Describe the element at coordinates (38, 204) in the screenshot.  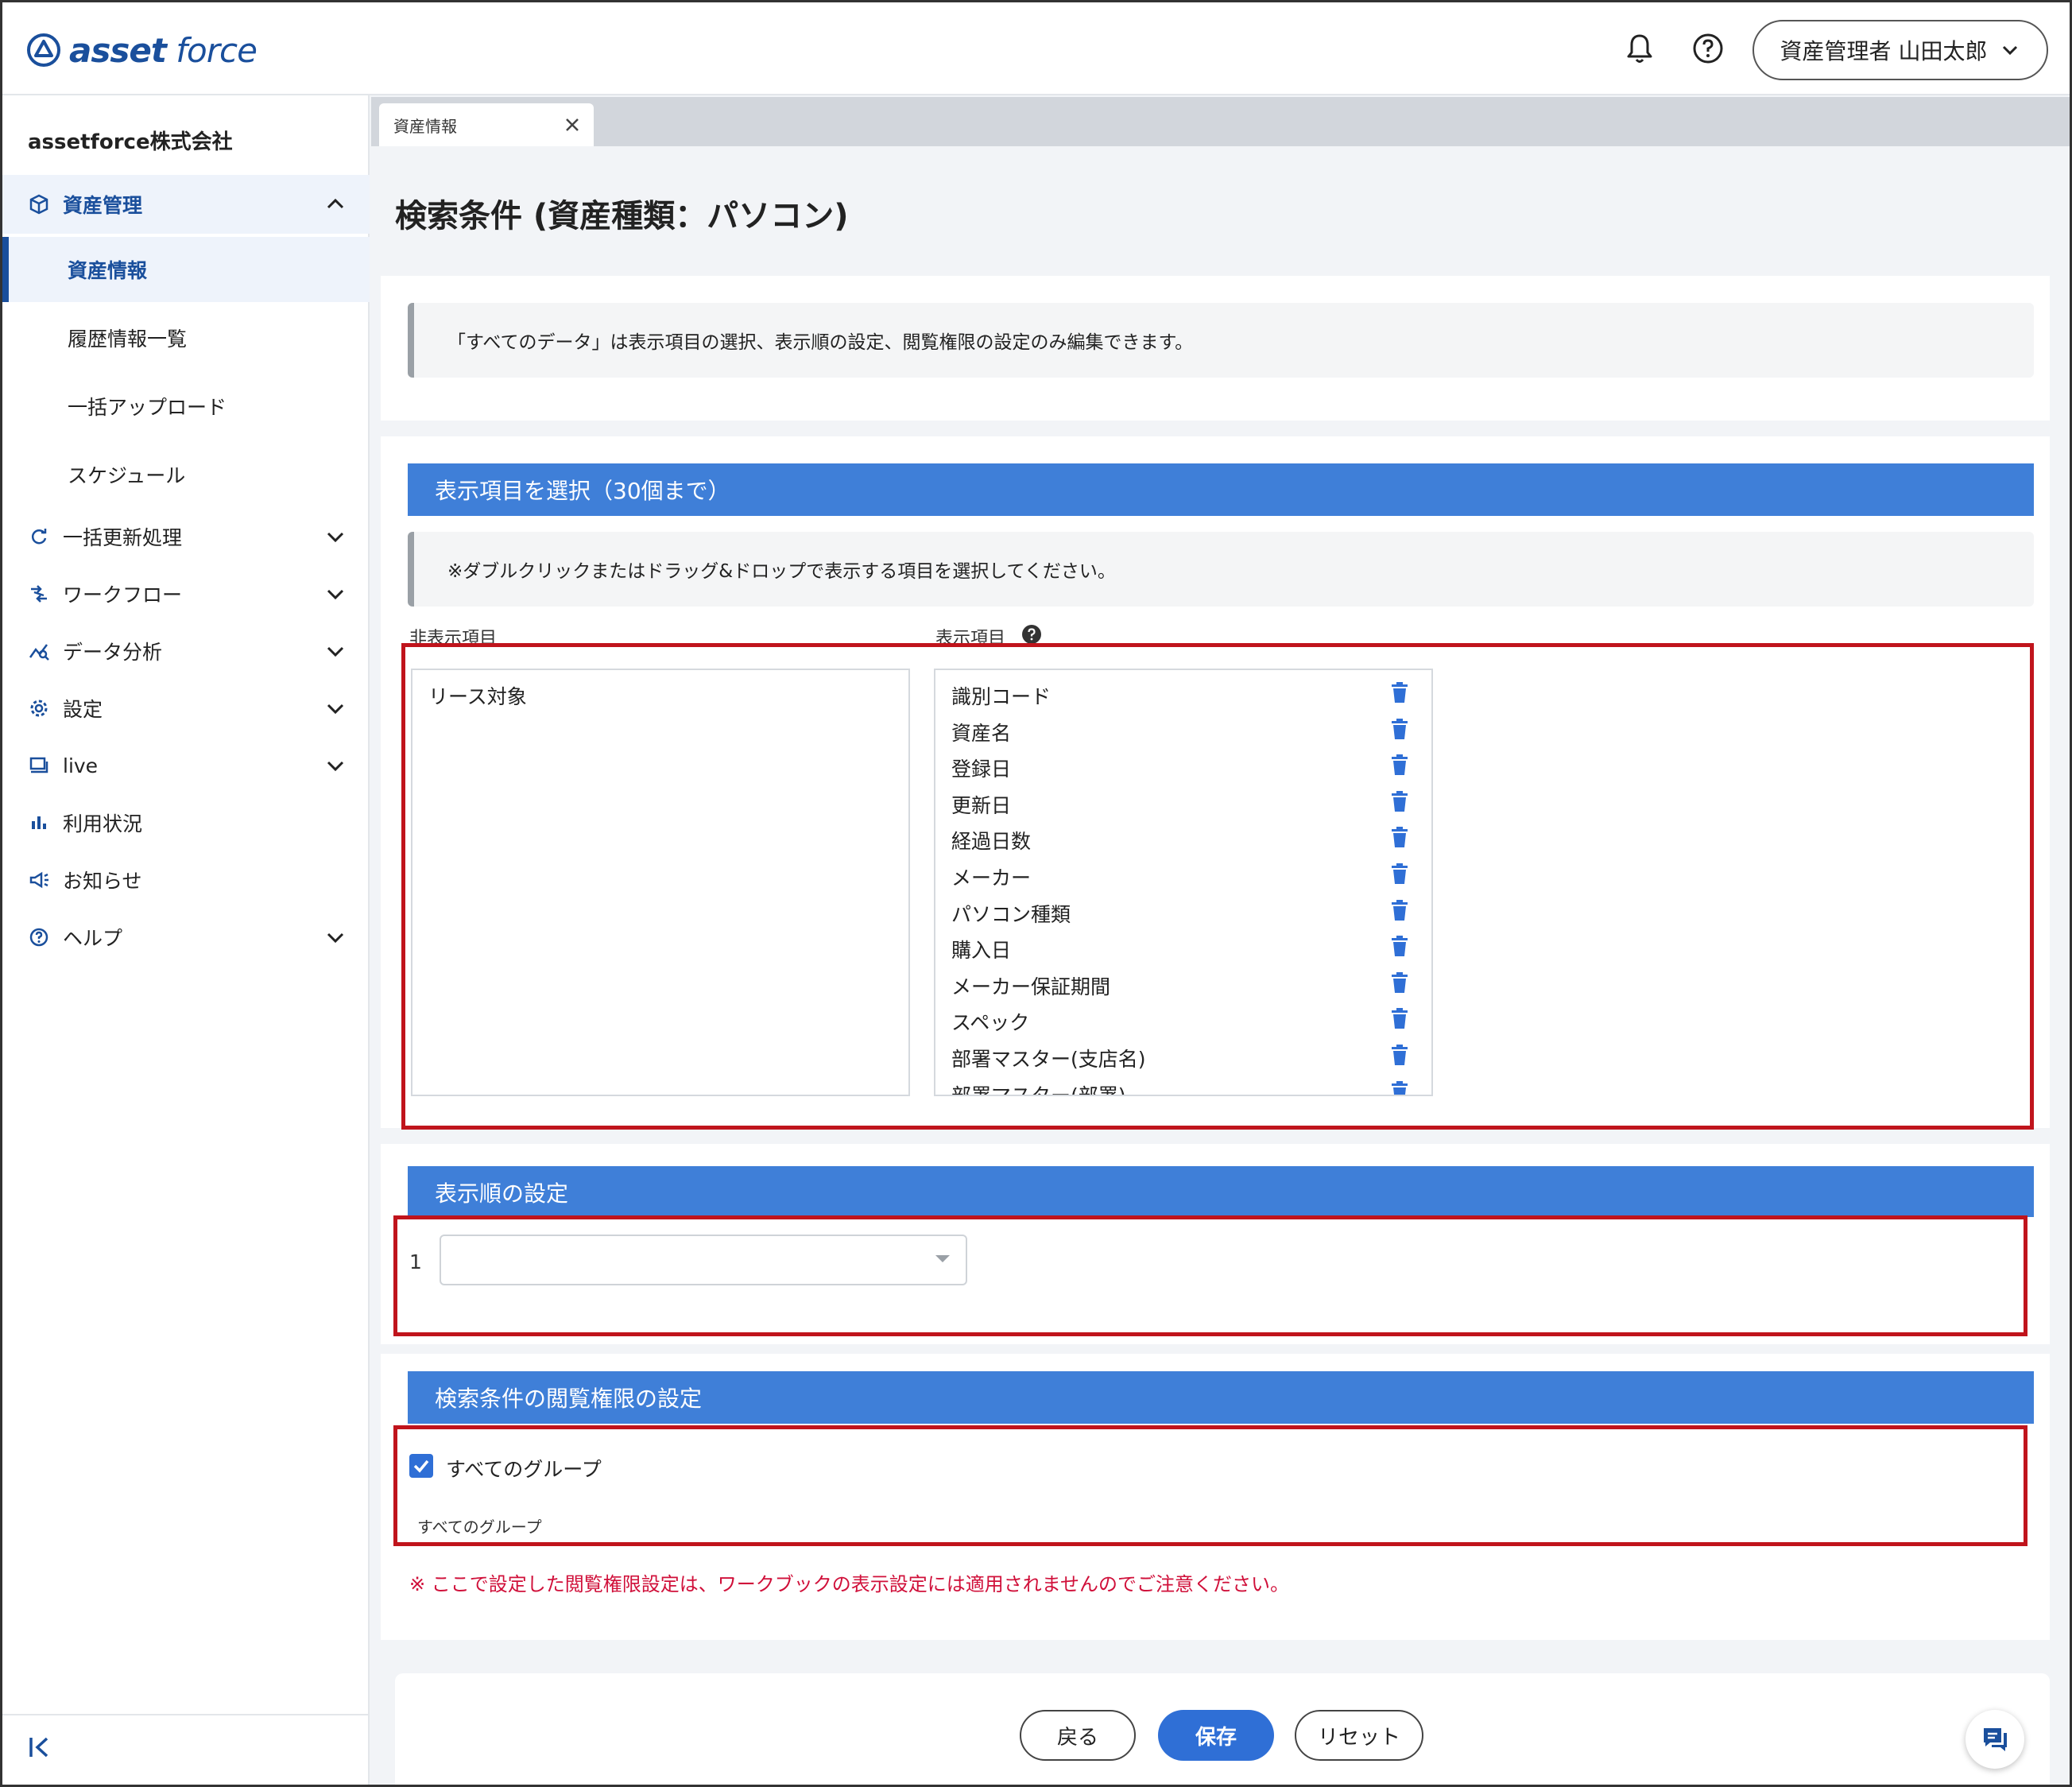
I see `cube-icon` at that location.